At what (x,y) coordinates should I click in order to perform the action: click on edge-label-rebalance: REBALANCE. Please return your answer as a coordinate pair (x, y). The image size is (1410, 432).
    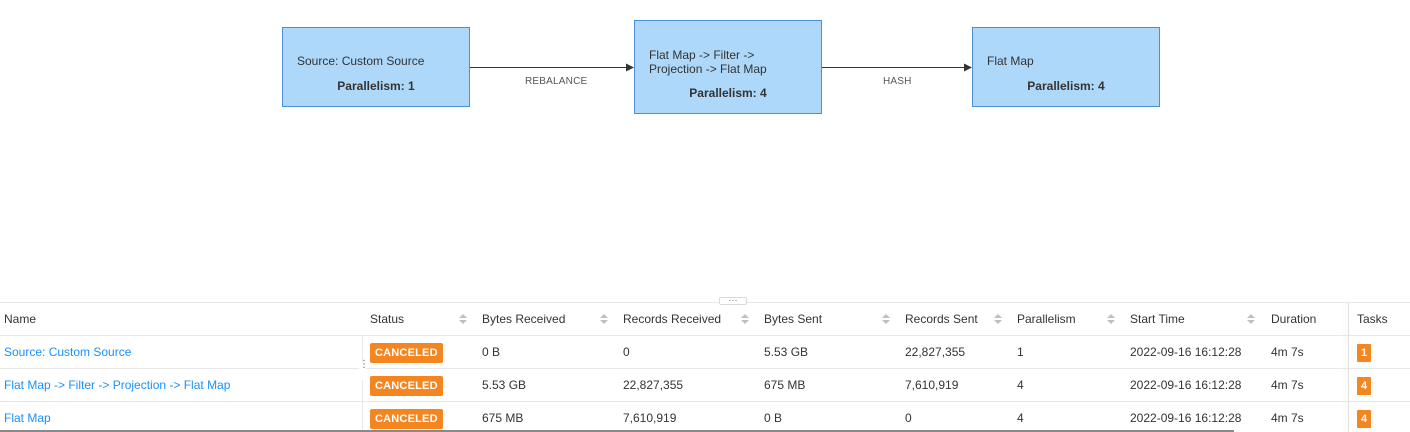
    Looking at the image, I should click on (556, 81).